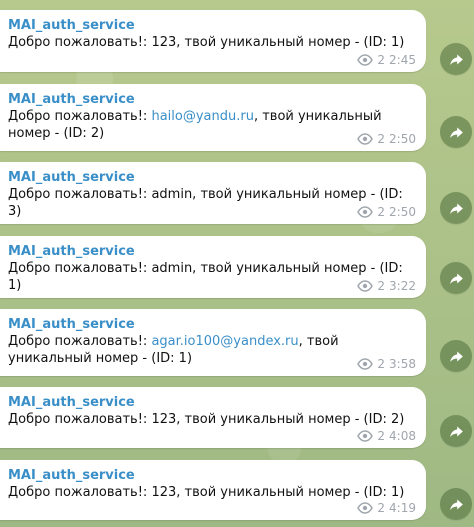 The image size is (474, 527). I want to click on message-time: 2:45, so click(402, 60).